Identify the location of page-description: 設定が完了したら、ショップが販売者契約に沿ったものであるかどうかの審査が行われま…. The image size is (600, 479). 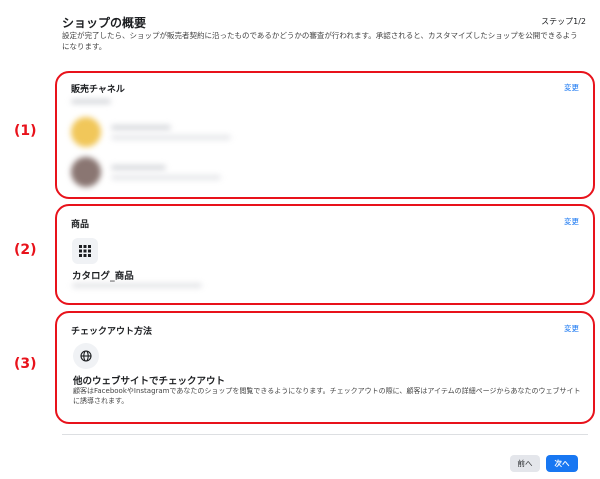
(320, 41).